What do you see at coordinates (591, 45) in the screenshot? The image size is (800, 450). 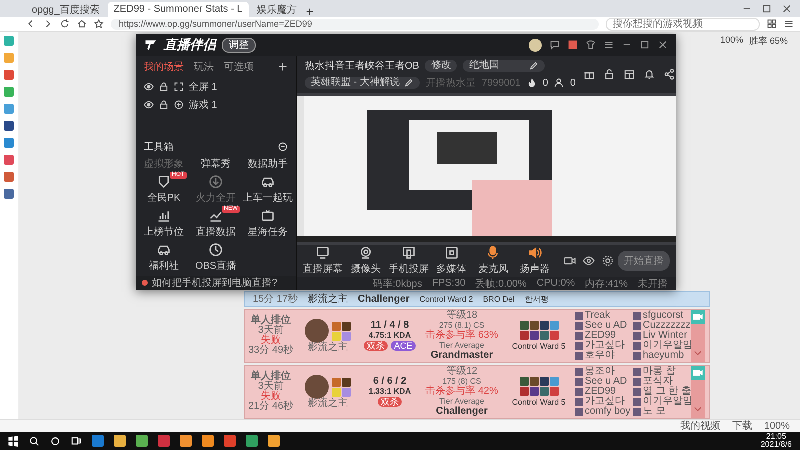 I see `shirt-icon` at bounding box center [591, 45].